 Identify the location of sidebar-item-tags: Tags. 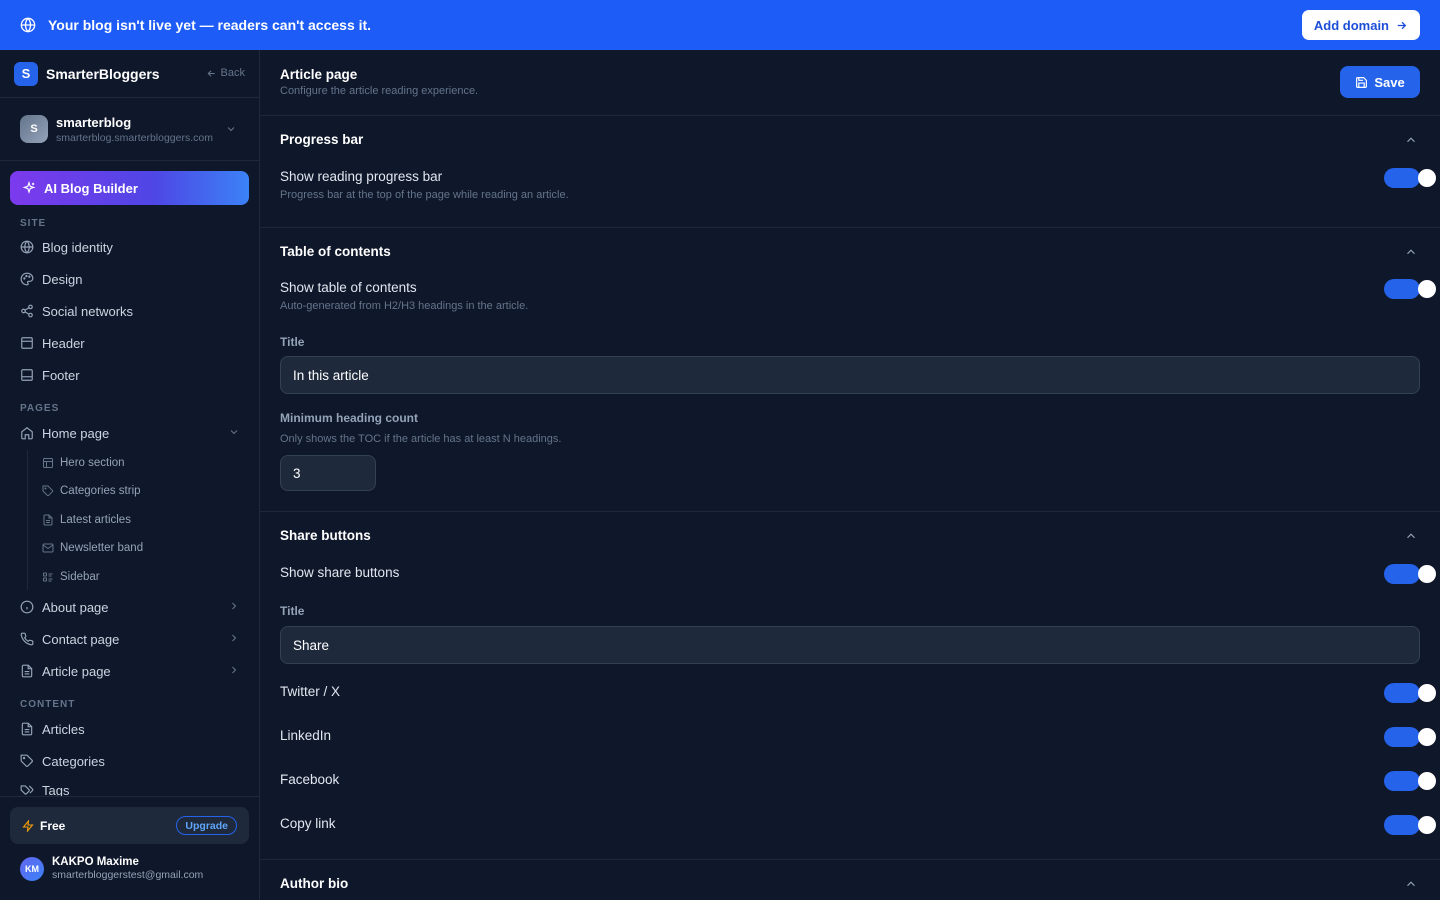
(130, 789).